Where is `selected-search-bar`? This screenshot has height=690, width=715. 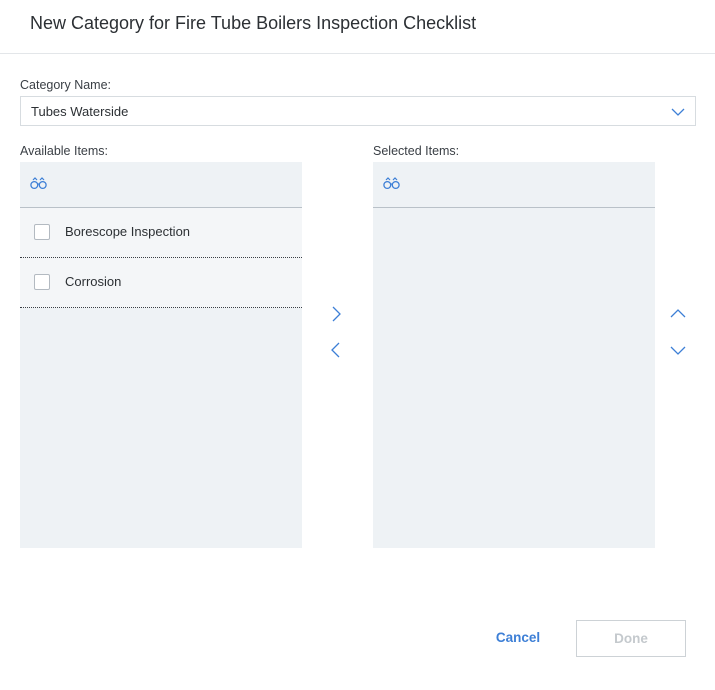 selected-search-bar is located at coordinates (514, 185).